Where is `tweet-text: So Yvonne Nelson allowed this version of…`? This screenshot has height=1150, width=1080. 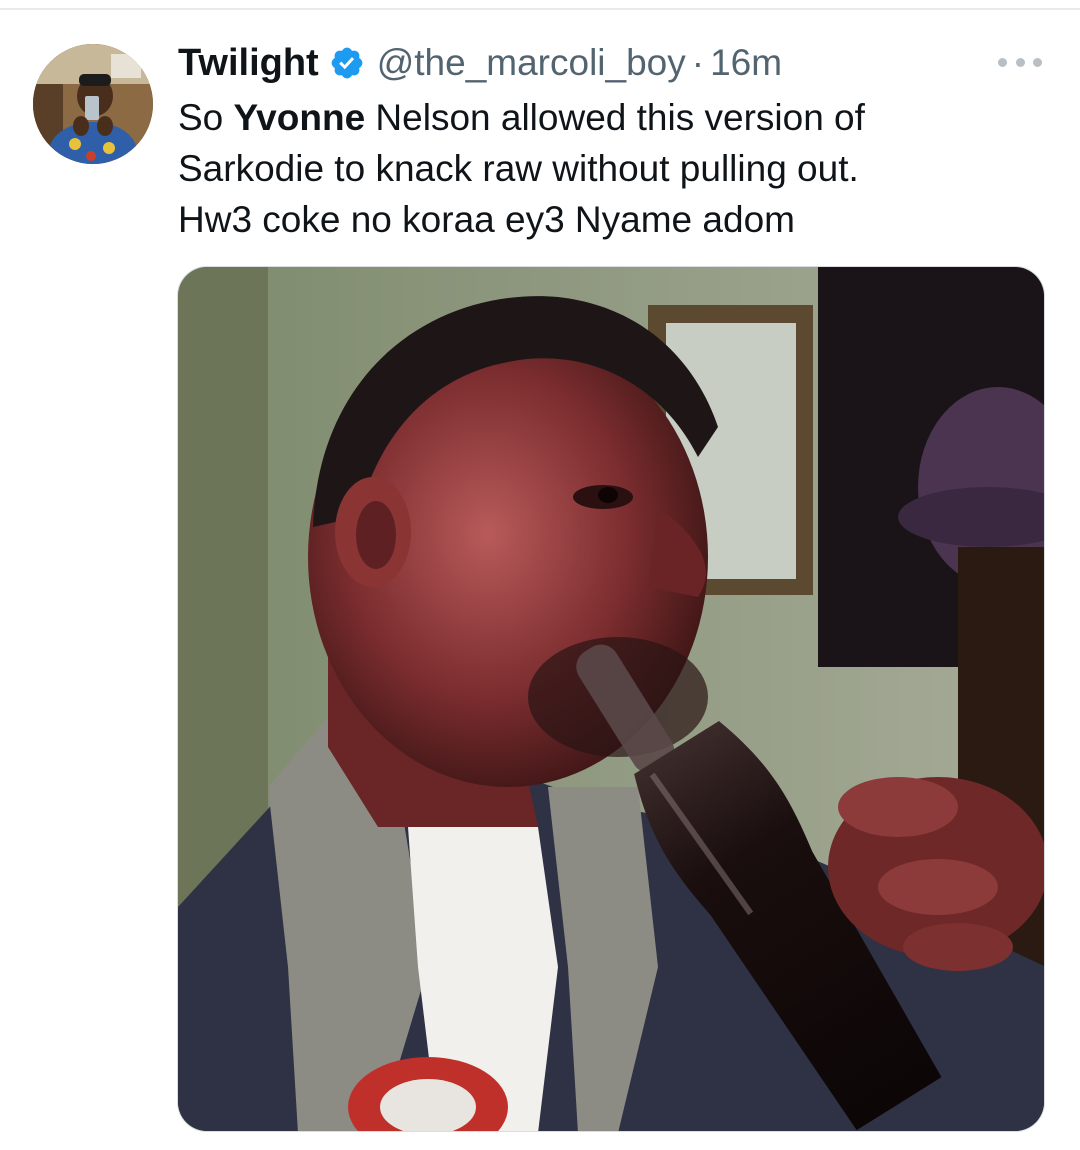
tweet-text: So Yvonne Nelson allowed this version of… is located at coordinates (608, 168).